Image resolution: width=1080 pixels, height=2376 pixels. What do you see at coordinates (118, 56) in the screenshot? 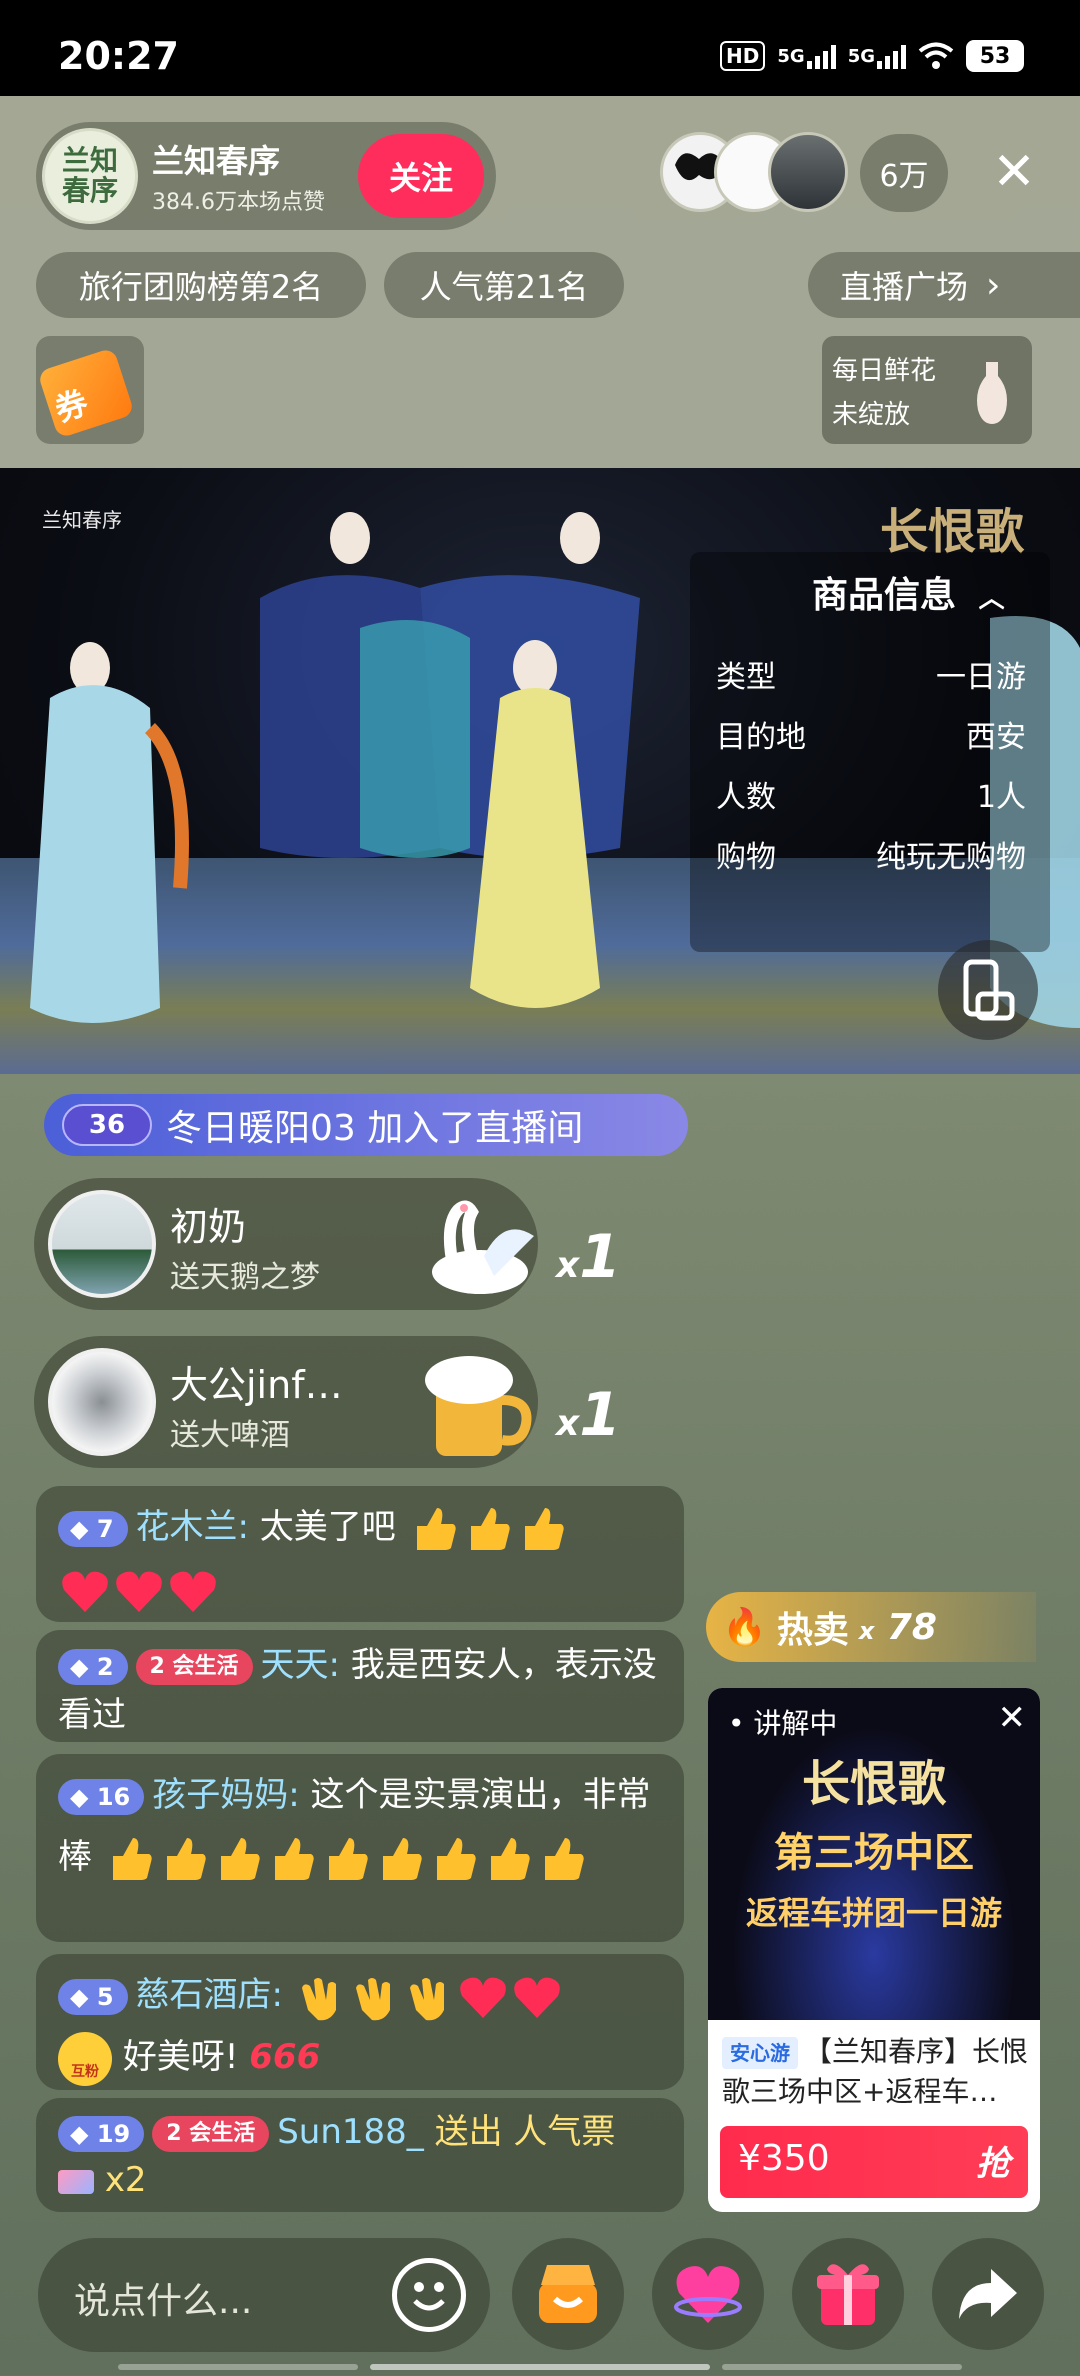
I see `status-time: 20:27` at bounding box center [118, 56].